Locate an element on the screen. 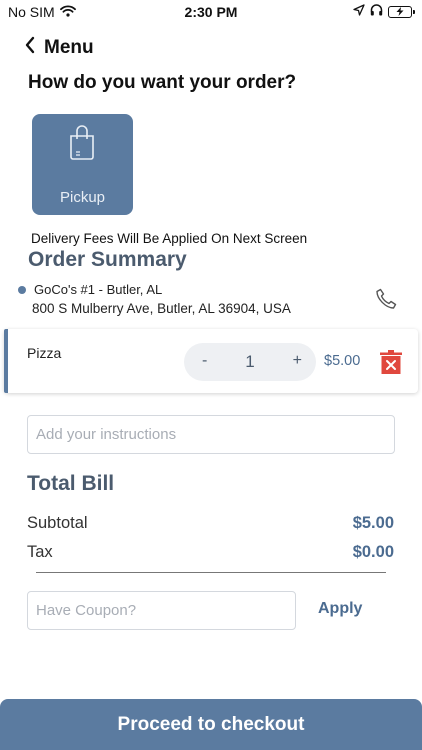 Image resolution: width=422 pixels, height=750 pixels. status-right is located at coordinates (384, 12).